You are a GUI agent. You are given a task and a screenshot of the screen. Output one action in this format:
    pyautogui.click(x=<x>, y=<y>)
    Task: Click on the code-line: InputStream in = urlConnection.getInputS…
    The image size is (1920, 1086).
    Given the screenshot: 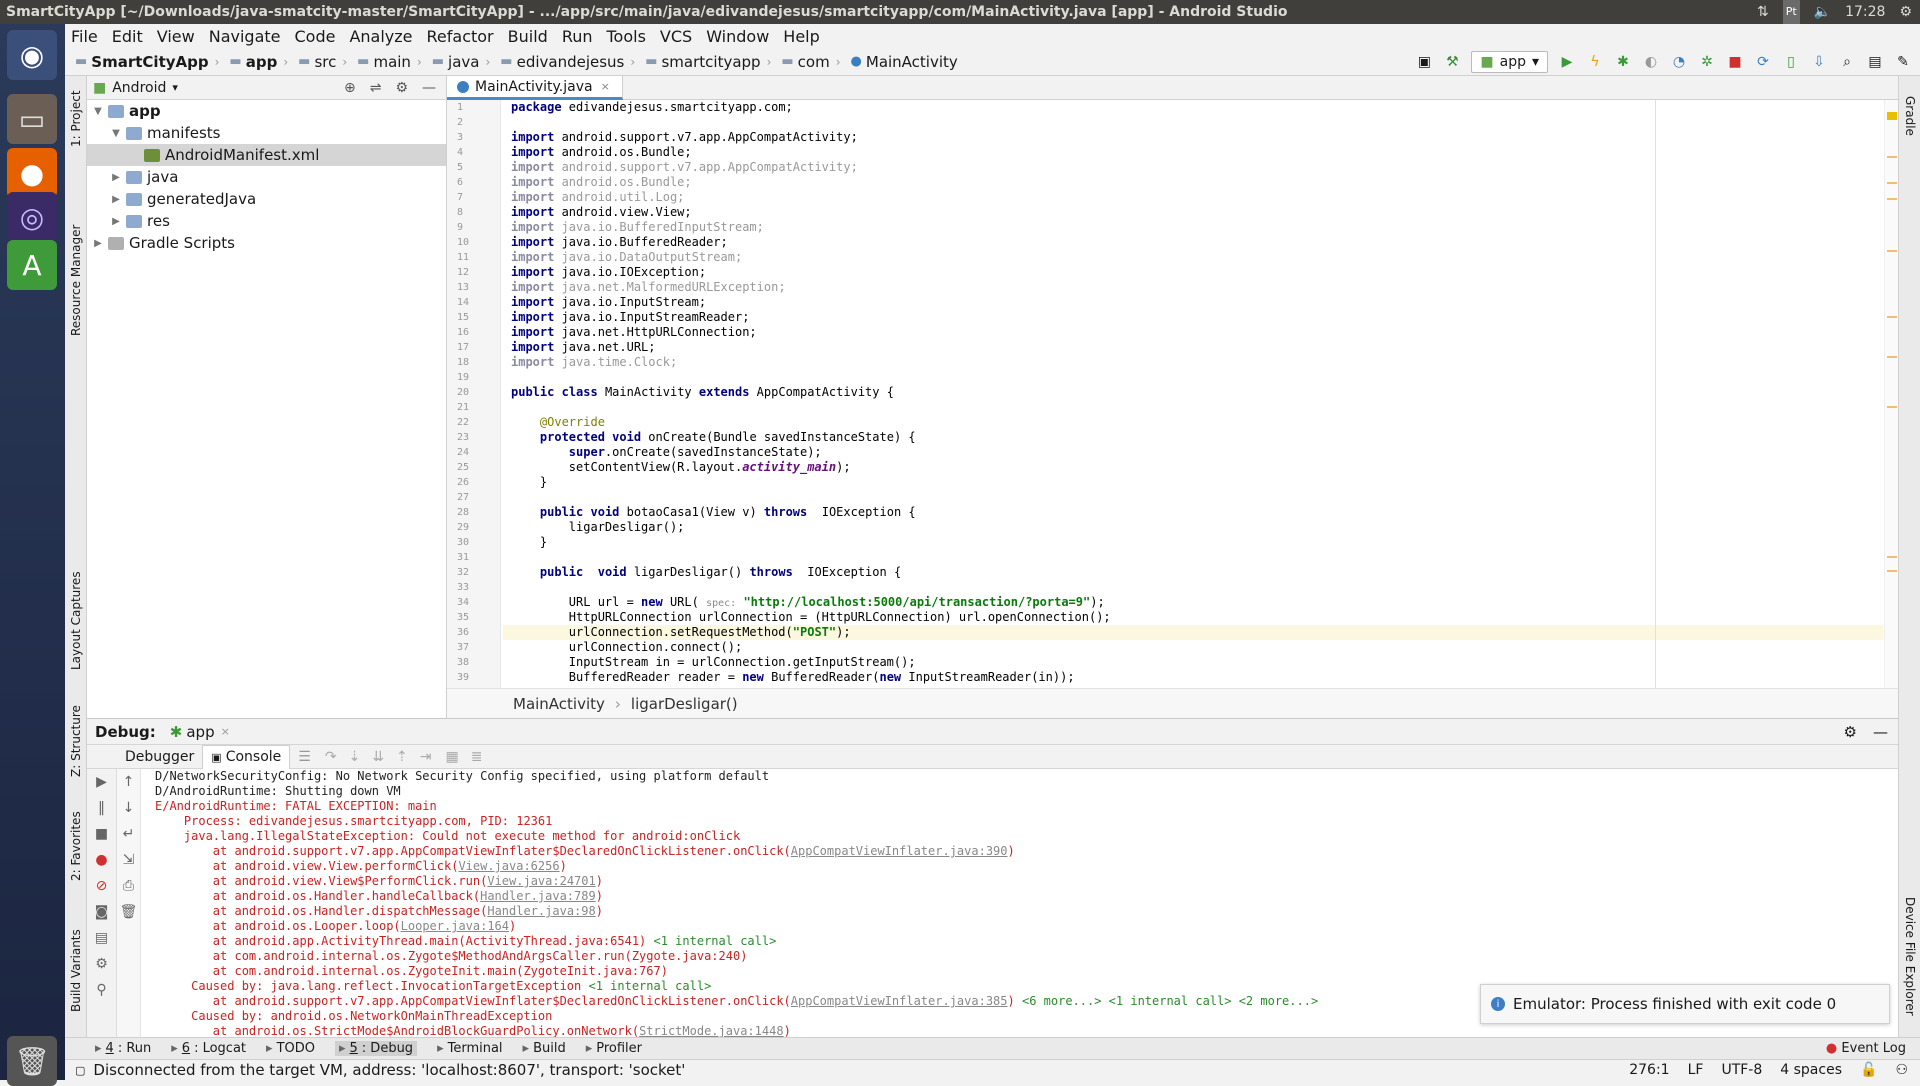 What is the action you would take?
    pyautogui.click(x=1193, y=662)
    